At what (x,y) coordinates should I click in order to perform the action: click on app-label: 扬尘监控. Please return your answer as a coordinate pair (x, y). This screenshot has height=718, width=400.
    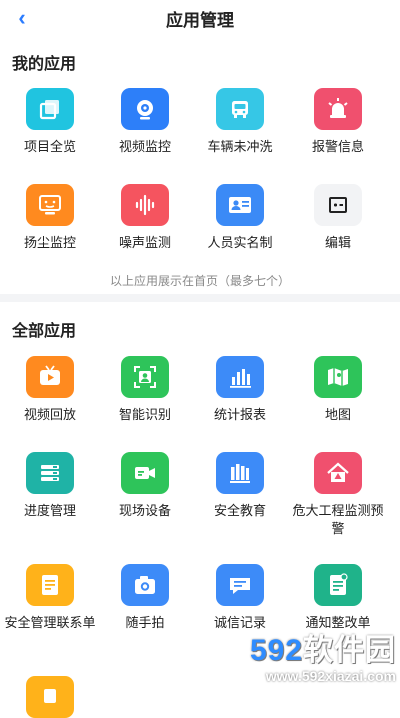
    Looking at the image, I should click on (49, 242).